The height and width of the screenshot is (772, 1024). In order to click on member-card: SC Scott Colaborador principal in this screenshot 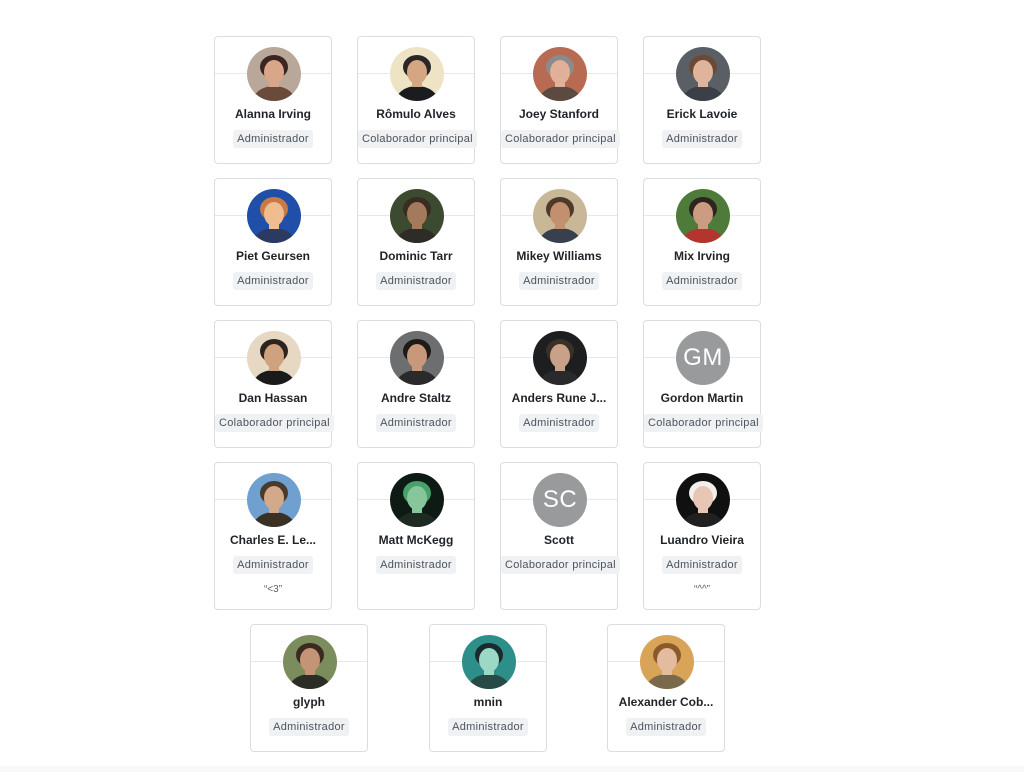, I will do `click(560, 536)`.